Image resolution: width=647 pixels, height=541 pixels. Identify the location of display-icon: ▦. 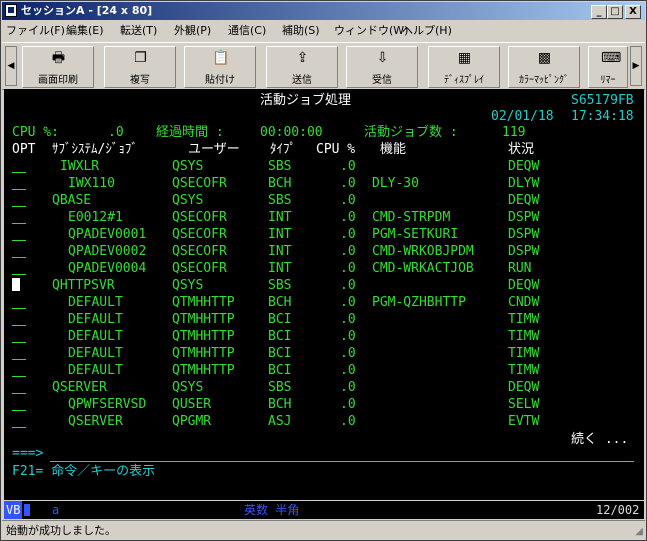
(464, 58).